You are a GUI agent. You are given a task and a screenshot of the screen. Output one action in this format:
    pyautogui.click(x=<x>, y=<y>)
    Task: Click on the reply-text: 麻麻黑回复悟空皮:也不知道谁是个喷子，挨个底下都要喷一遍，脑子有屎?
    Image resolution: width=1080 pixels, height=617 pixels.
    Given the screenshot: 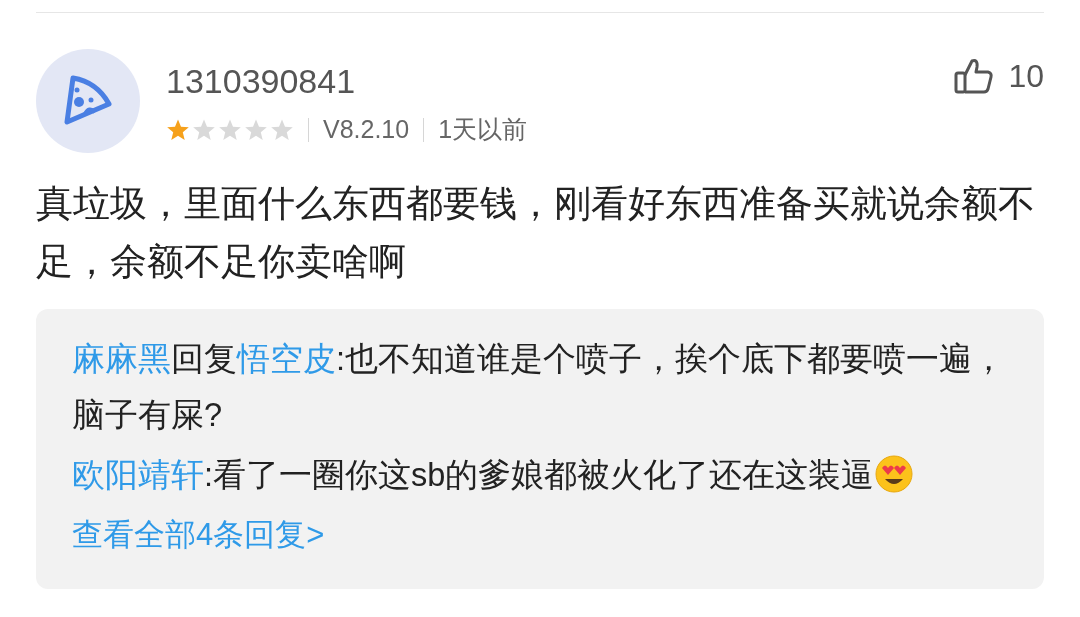 What is the action you would take?
    pyautogui.click(x=539, y=387)
    